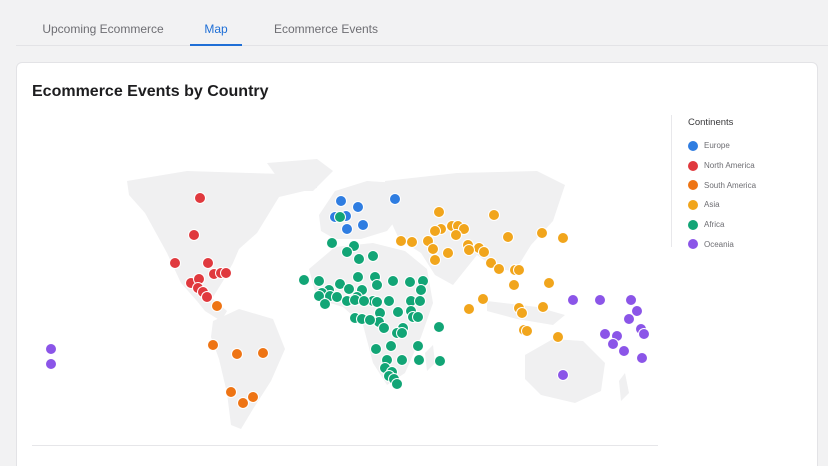 The width and height of the screenshot is (828, 466). I want to click on legend-item-north-america: North America, so click(749, 166).